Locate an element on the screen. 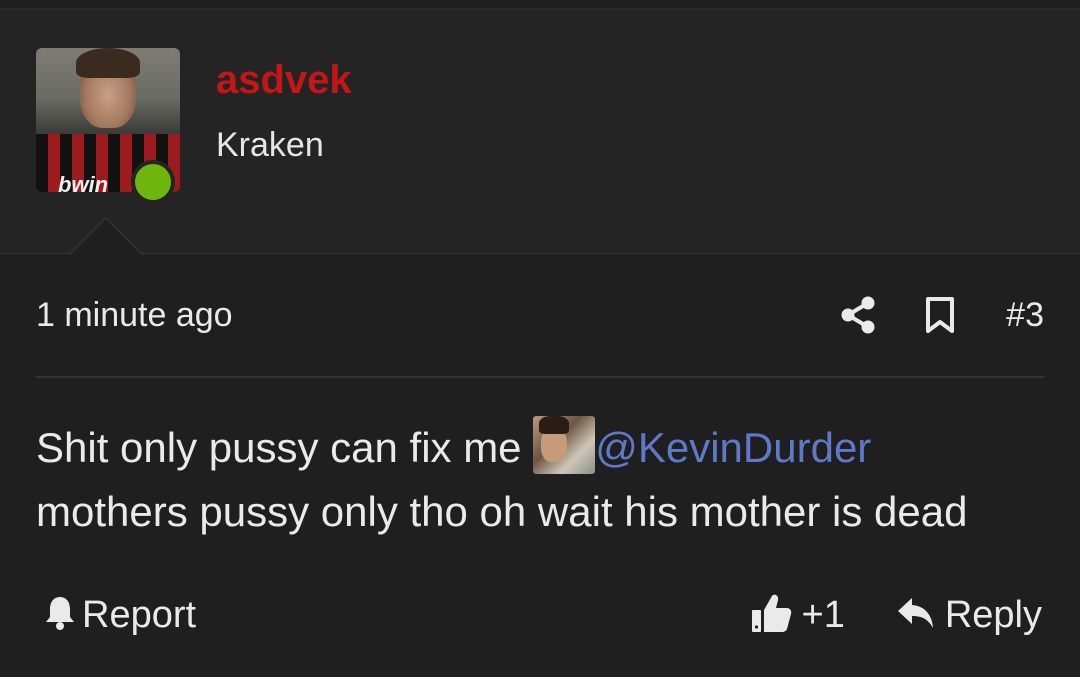 The height and width of the screenshot is (677, 1080). share-icon is located at coordinates (858, 315).